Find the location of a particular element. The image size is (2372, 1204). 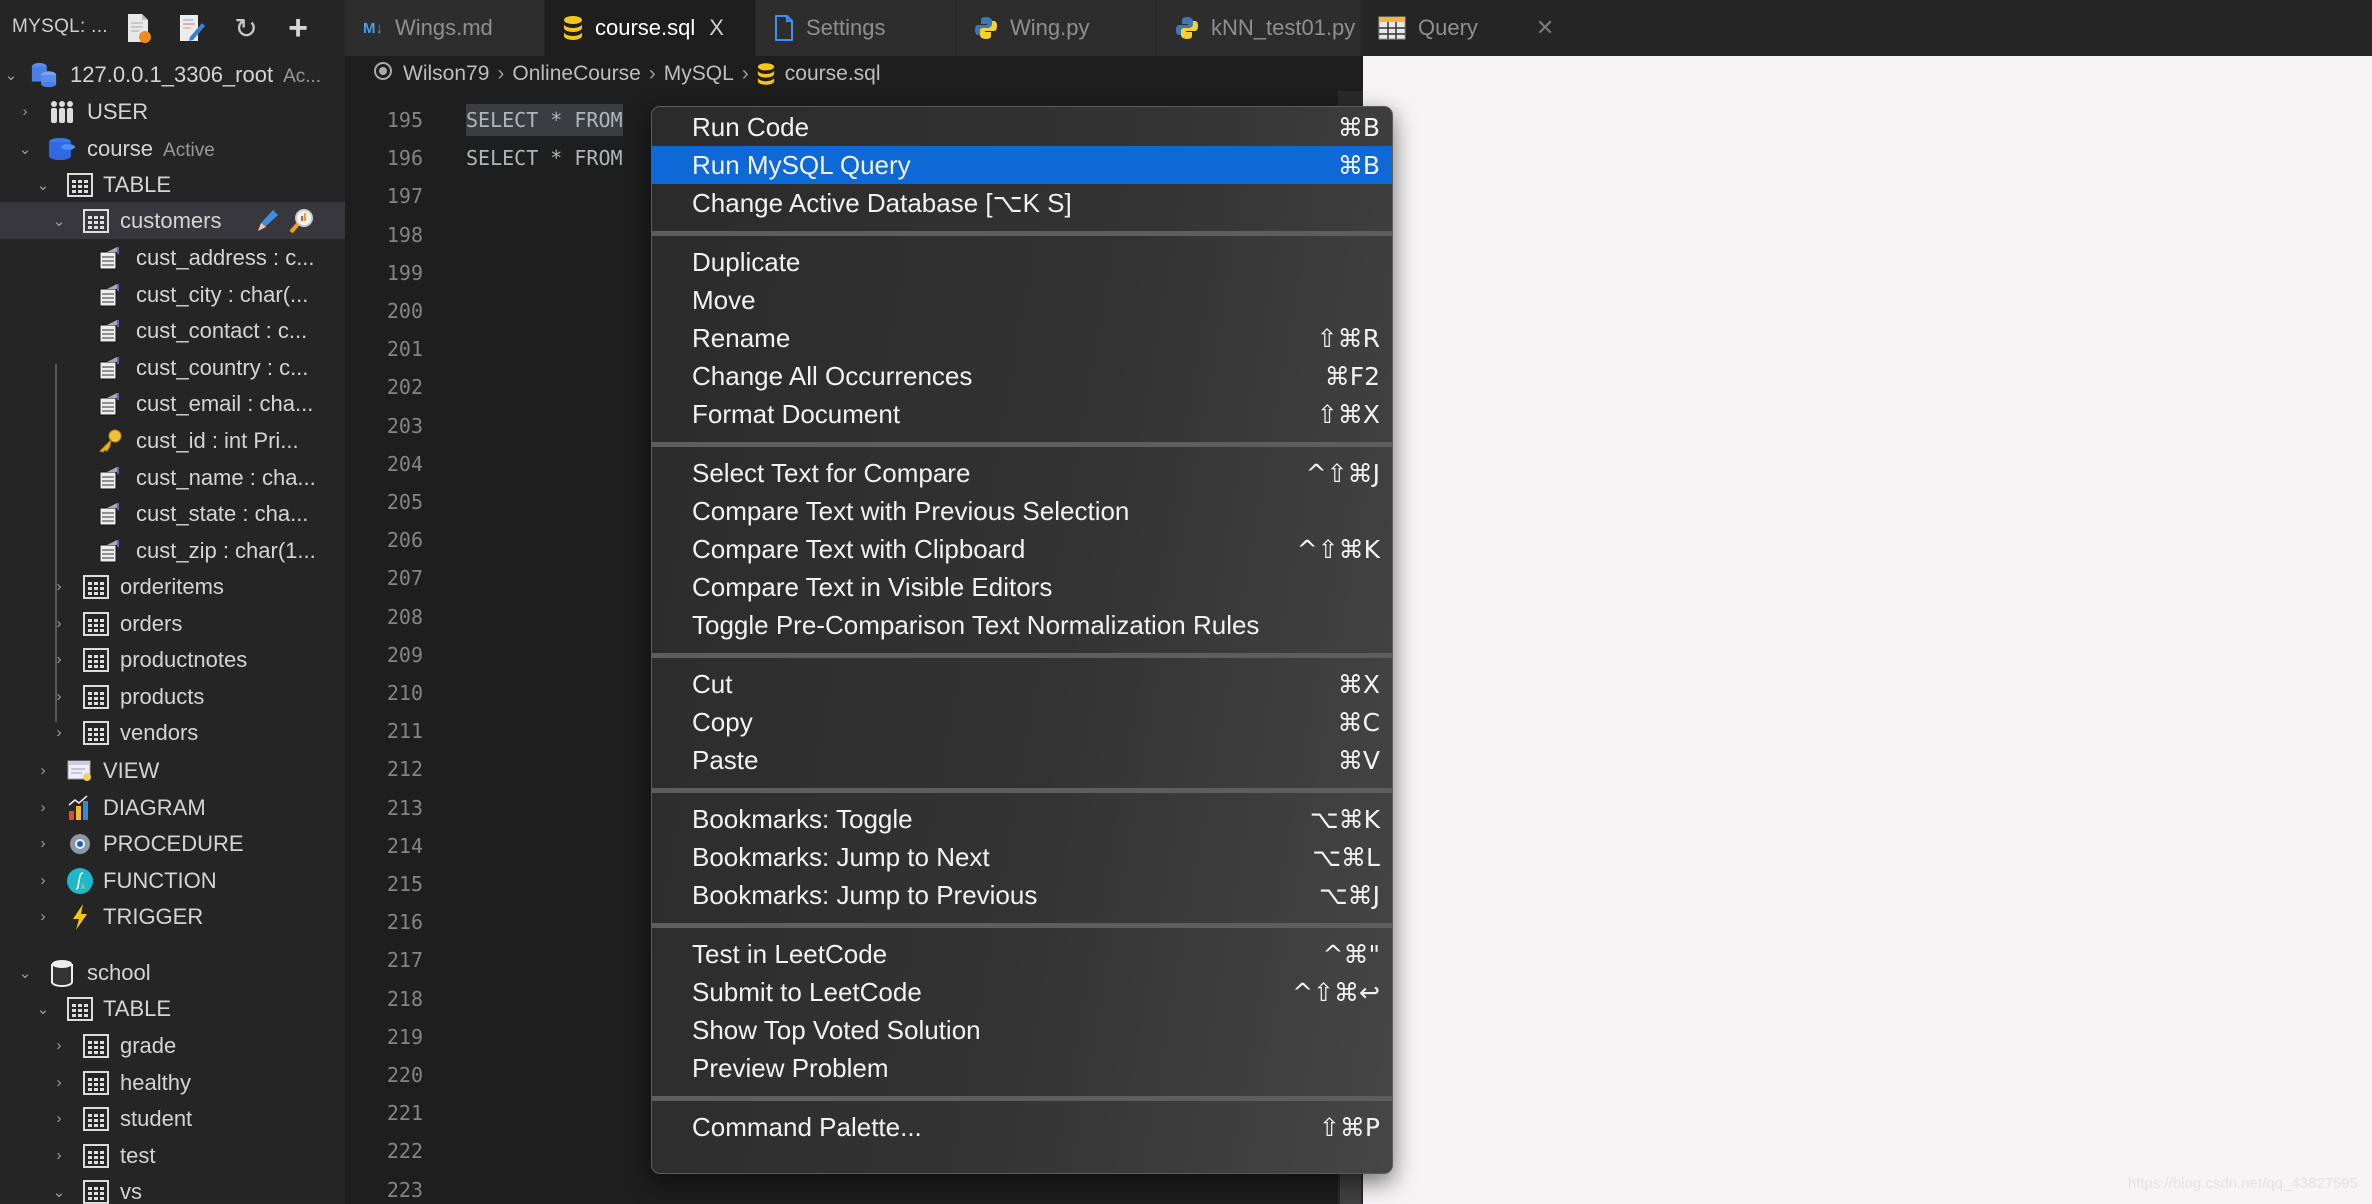

menu-item-submit-to-leetcode: Submit to LeetCode ^⇧⌘↩ is located at coordinates (1022, 992).